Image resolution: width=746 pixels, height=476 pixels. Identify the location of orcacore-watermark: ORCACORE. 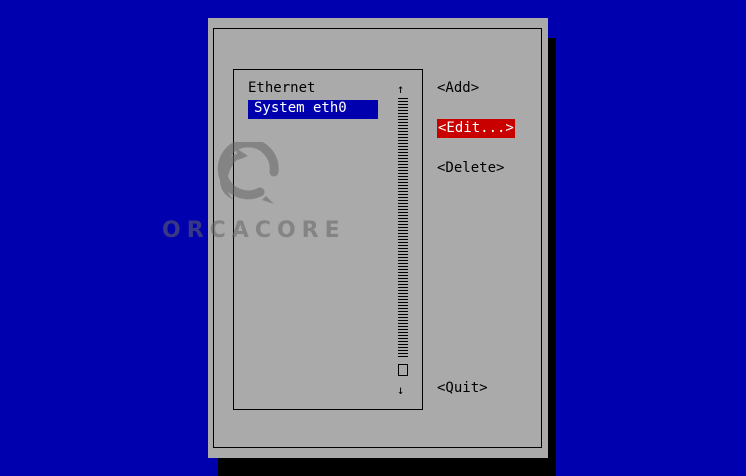
(254, 190).